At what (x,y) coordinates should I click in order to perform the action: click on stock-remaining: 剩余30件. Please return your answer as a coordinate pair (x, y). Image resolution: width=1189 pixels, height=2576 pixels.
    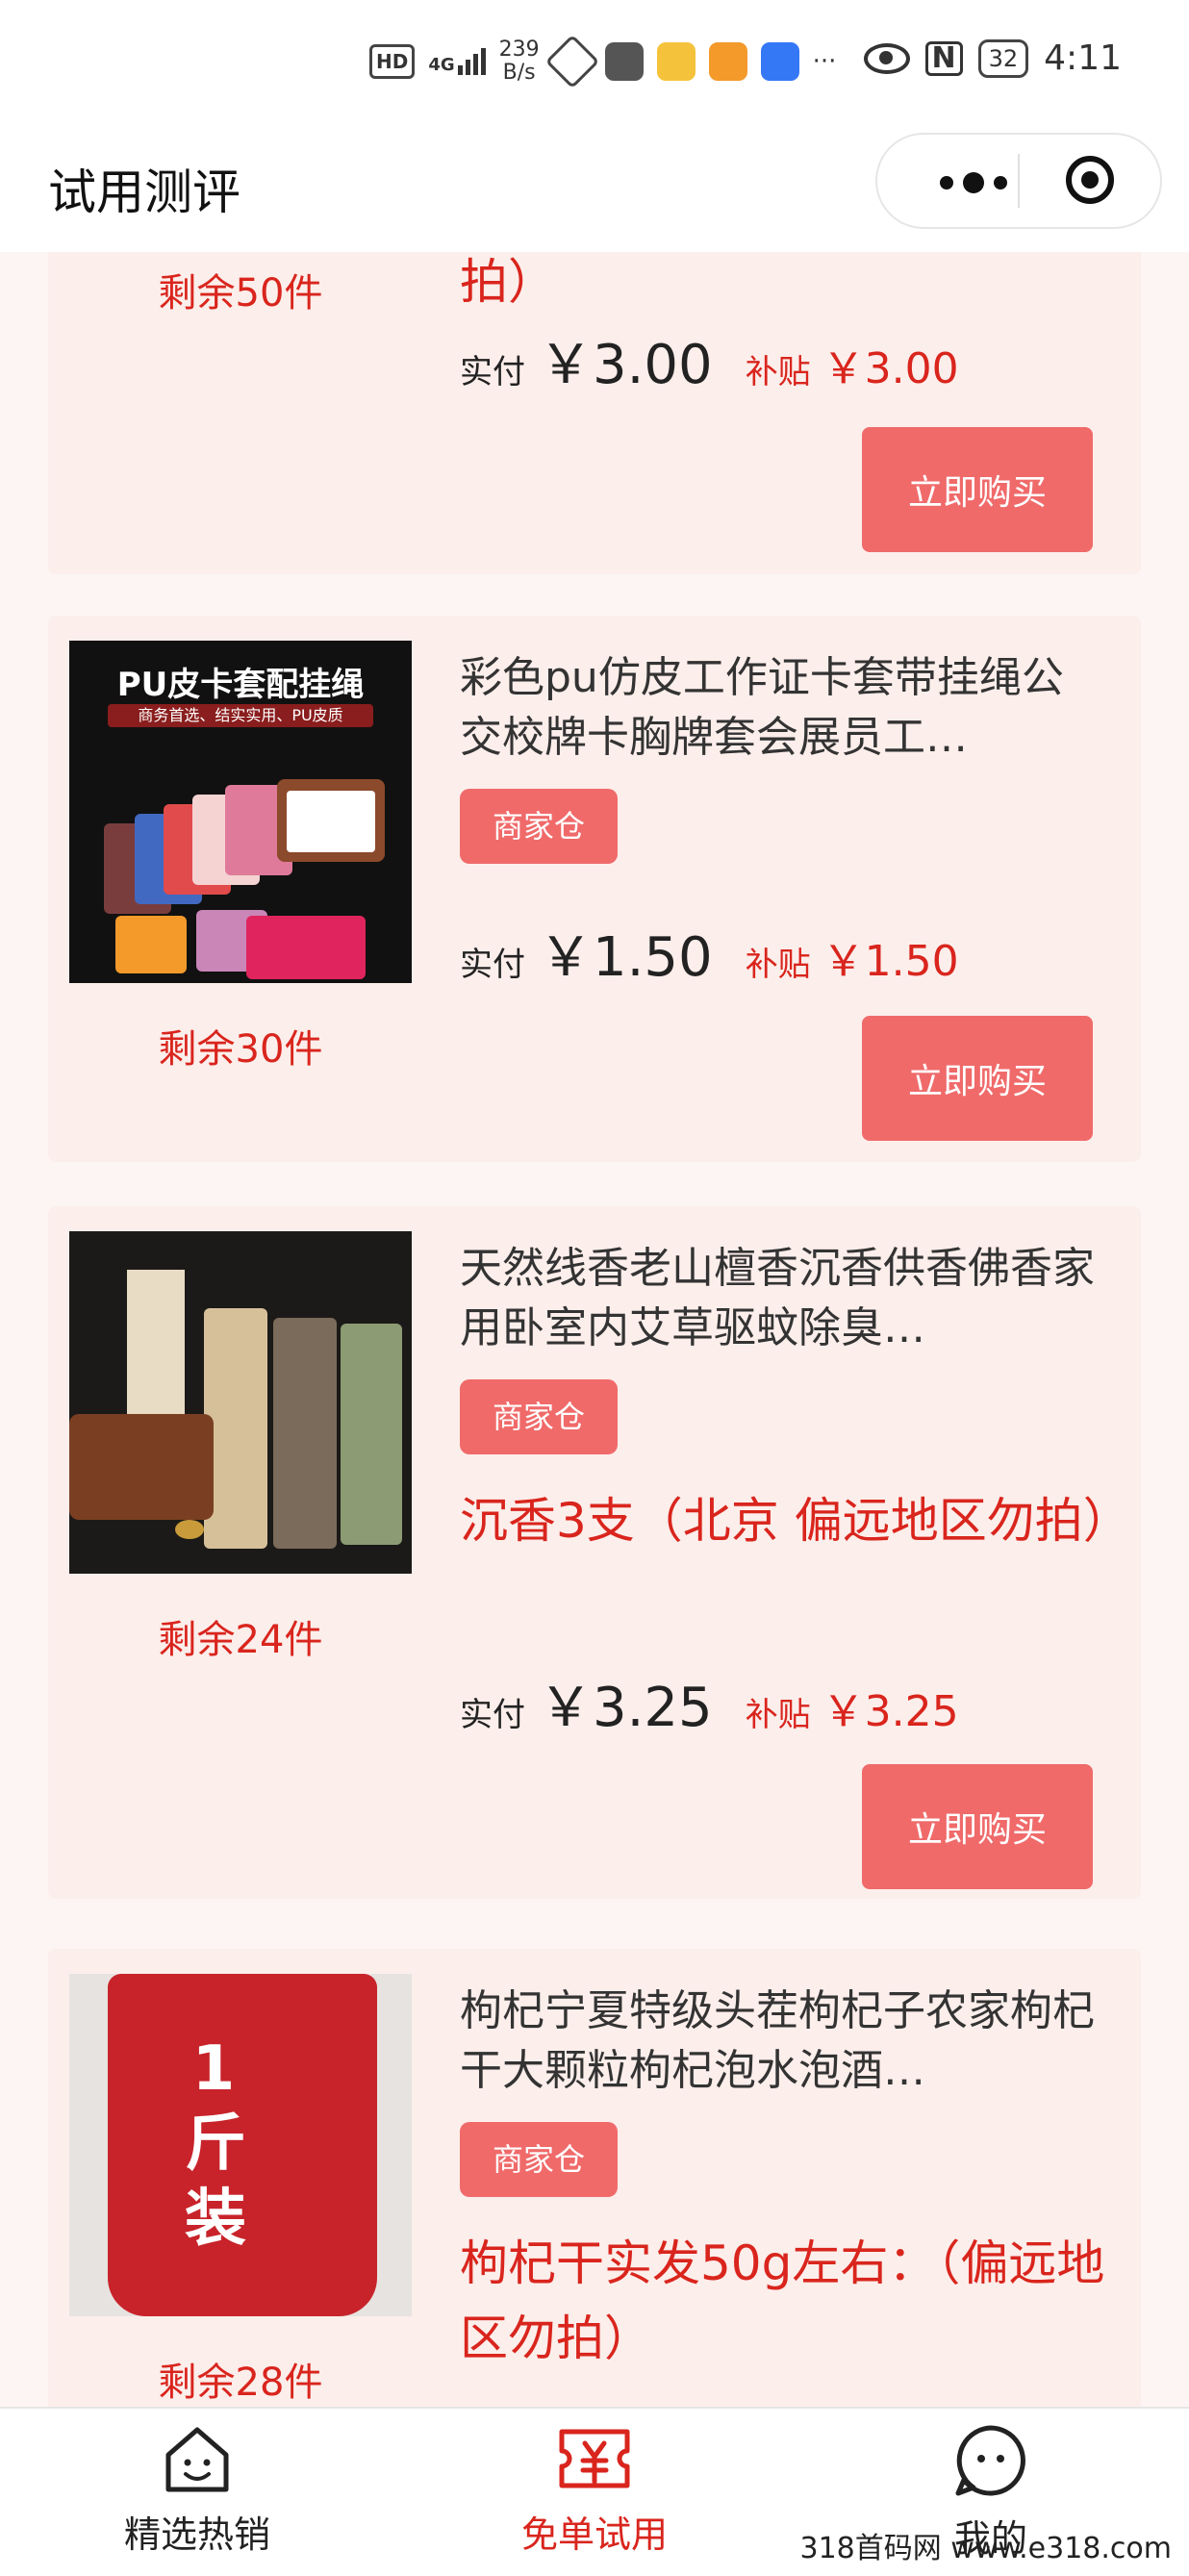
    Looking at the image, I should click on (240, 1049).